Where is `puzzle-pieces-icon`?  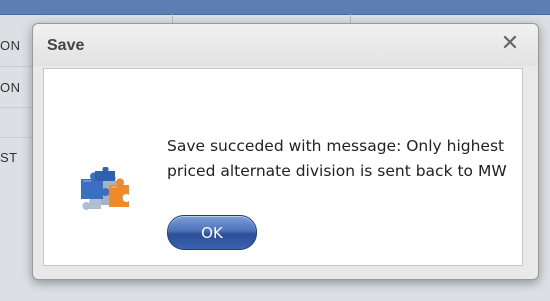 puzzle-pieces-icon is located at coordinates (105, 188).